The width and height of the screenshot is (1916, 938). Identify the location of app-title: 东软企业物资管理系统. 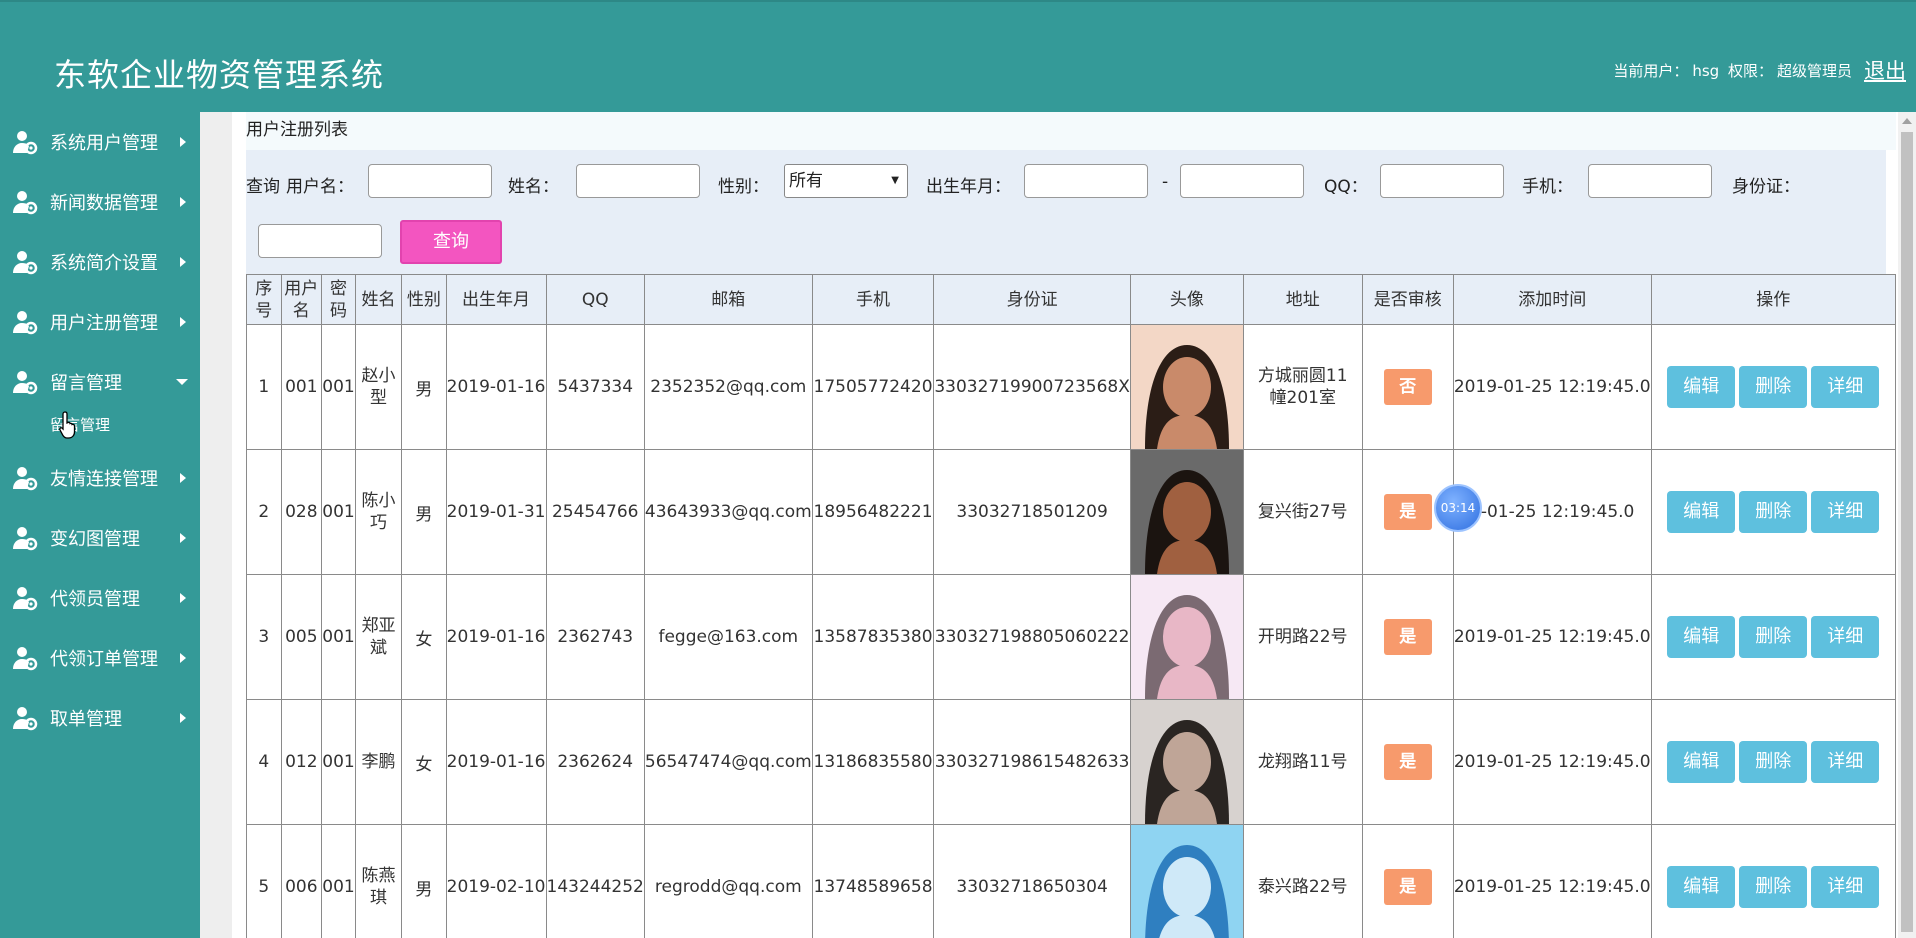
(219, 75).